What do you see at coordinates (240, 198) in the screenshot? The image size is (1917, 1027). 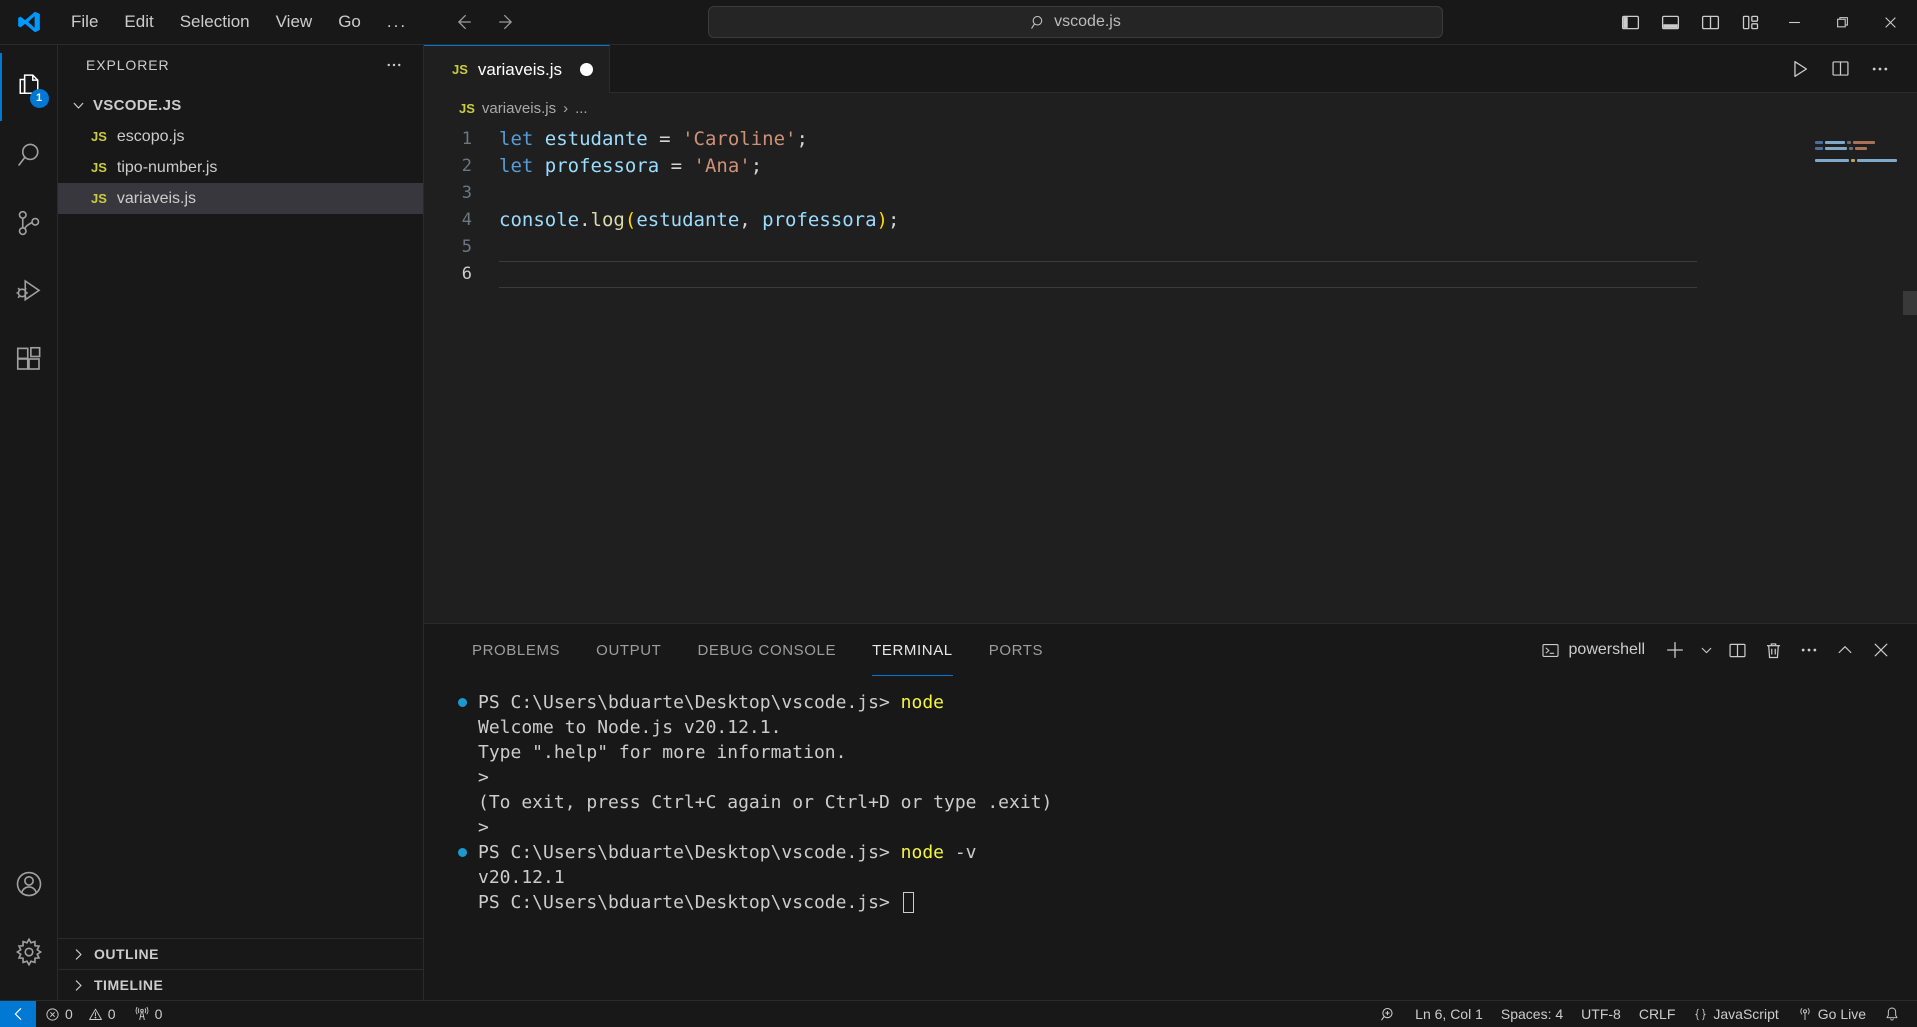 I see `file-item-variaveis-js: JS variaveis.js` at bounding box center [240, 198].